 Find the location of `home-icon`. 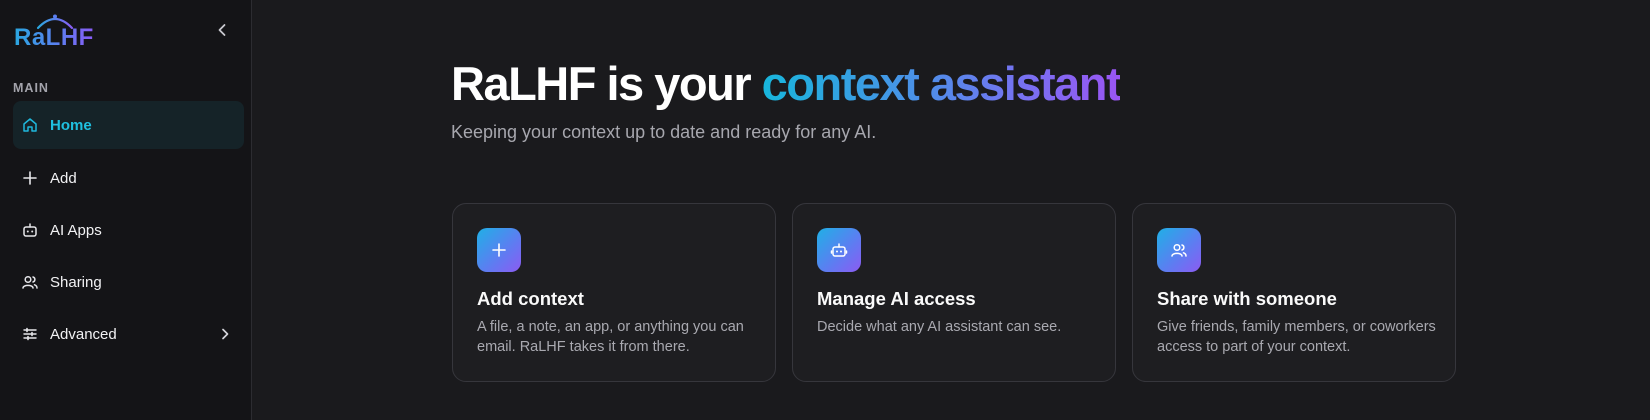

home-icon is located at coordinates (30, 125).